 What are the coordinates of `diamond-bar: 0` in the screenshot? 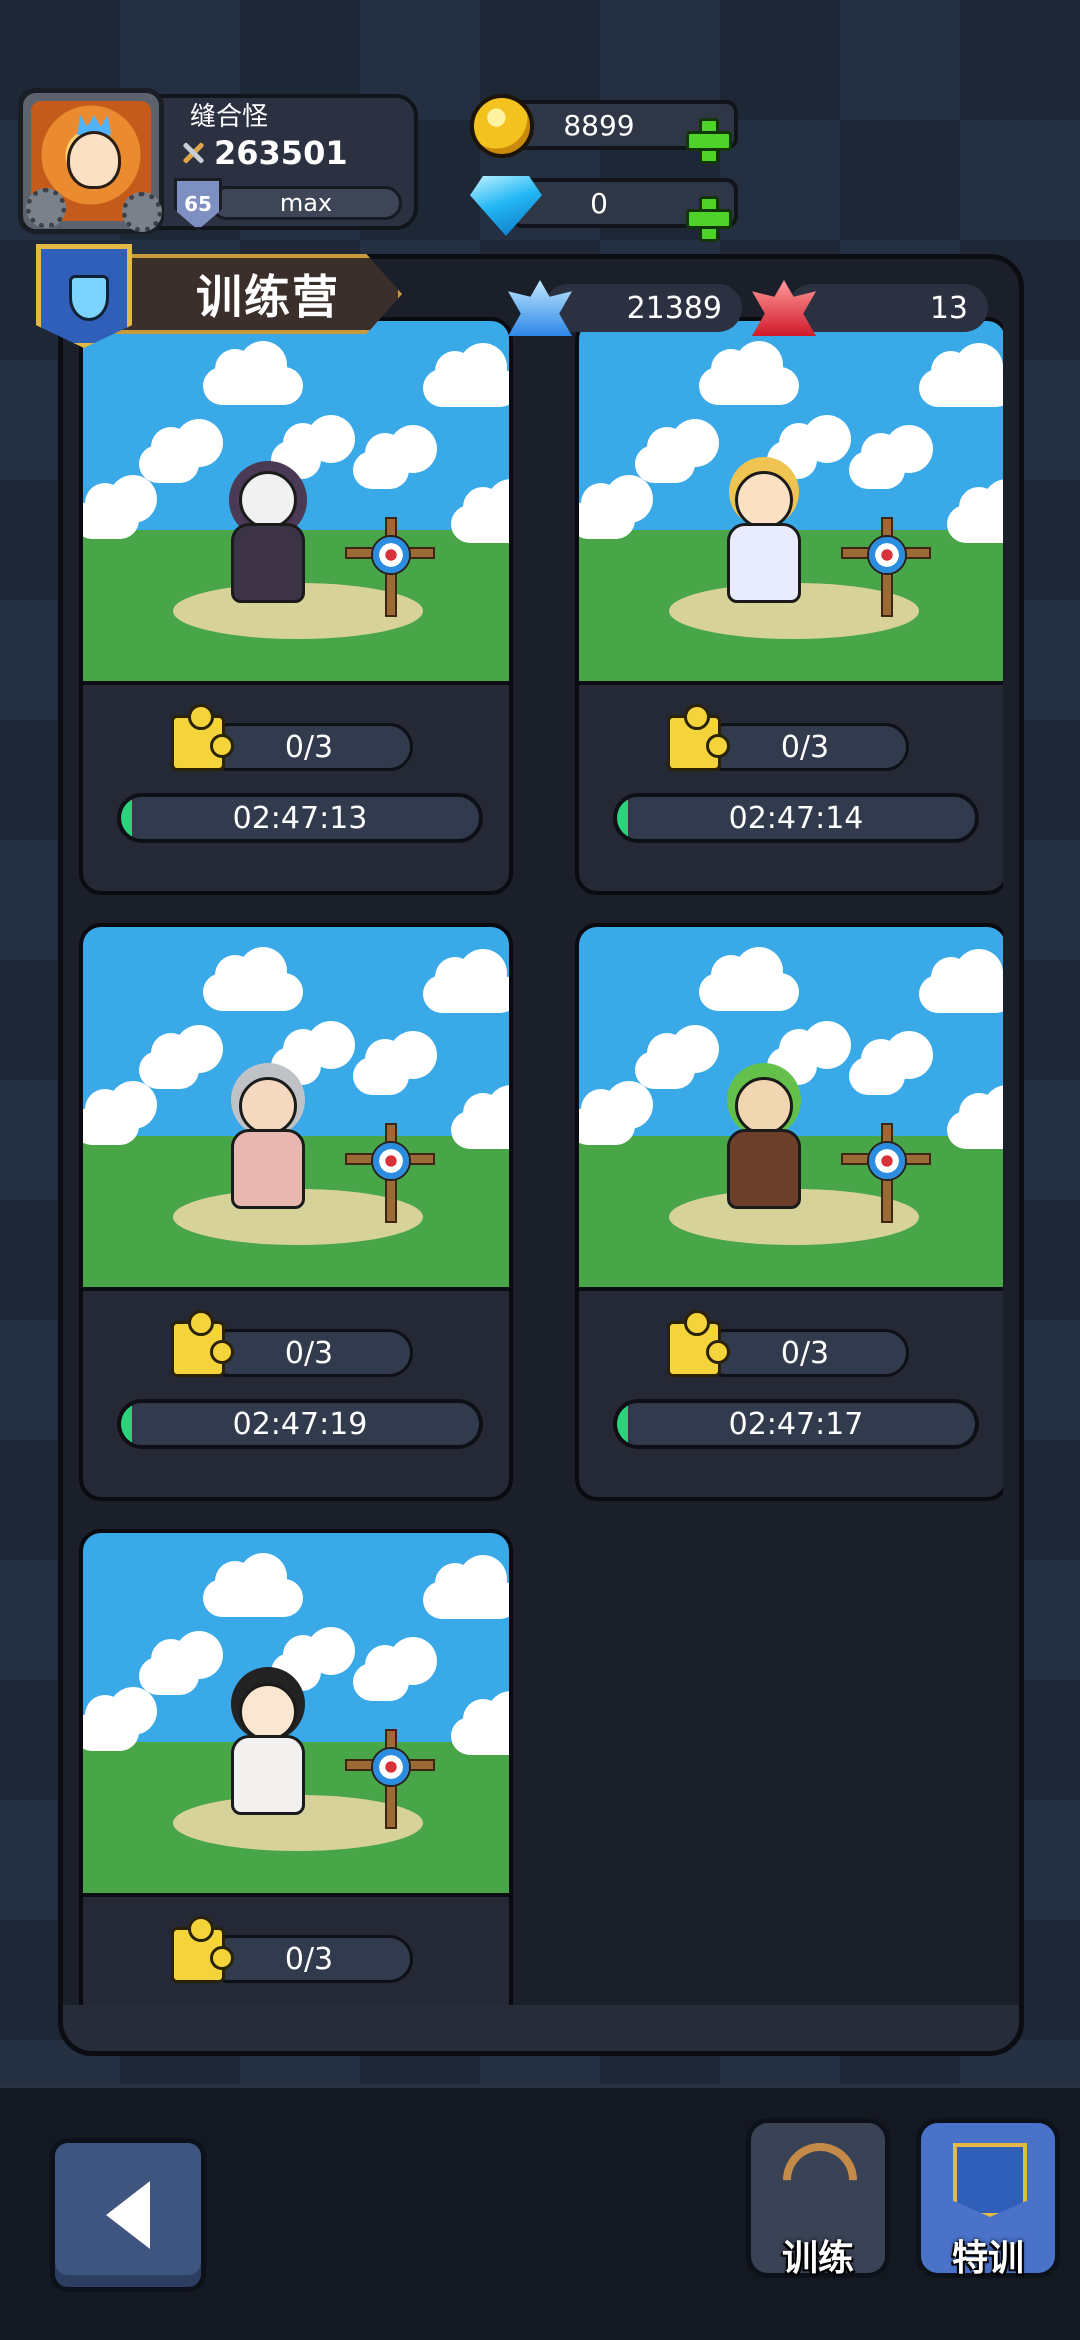 It's located at (624, 210).